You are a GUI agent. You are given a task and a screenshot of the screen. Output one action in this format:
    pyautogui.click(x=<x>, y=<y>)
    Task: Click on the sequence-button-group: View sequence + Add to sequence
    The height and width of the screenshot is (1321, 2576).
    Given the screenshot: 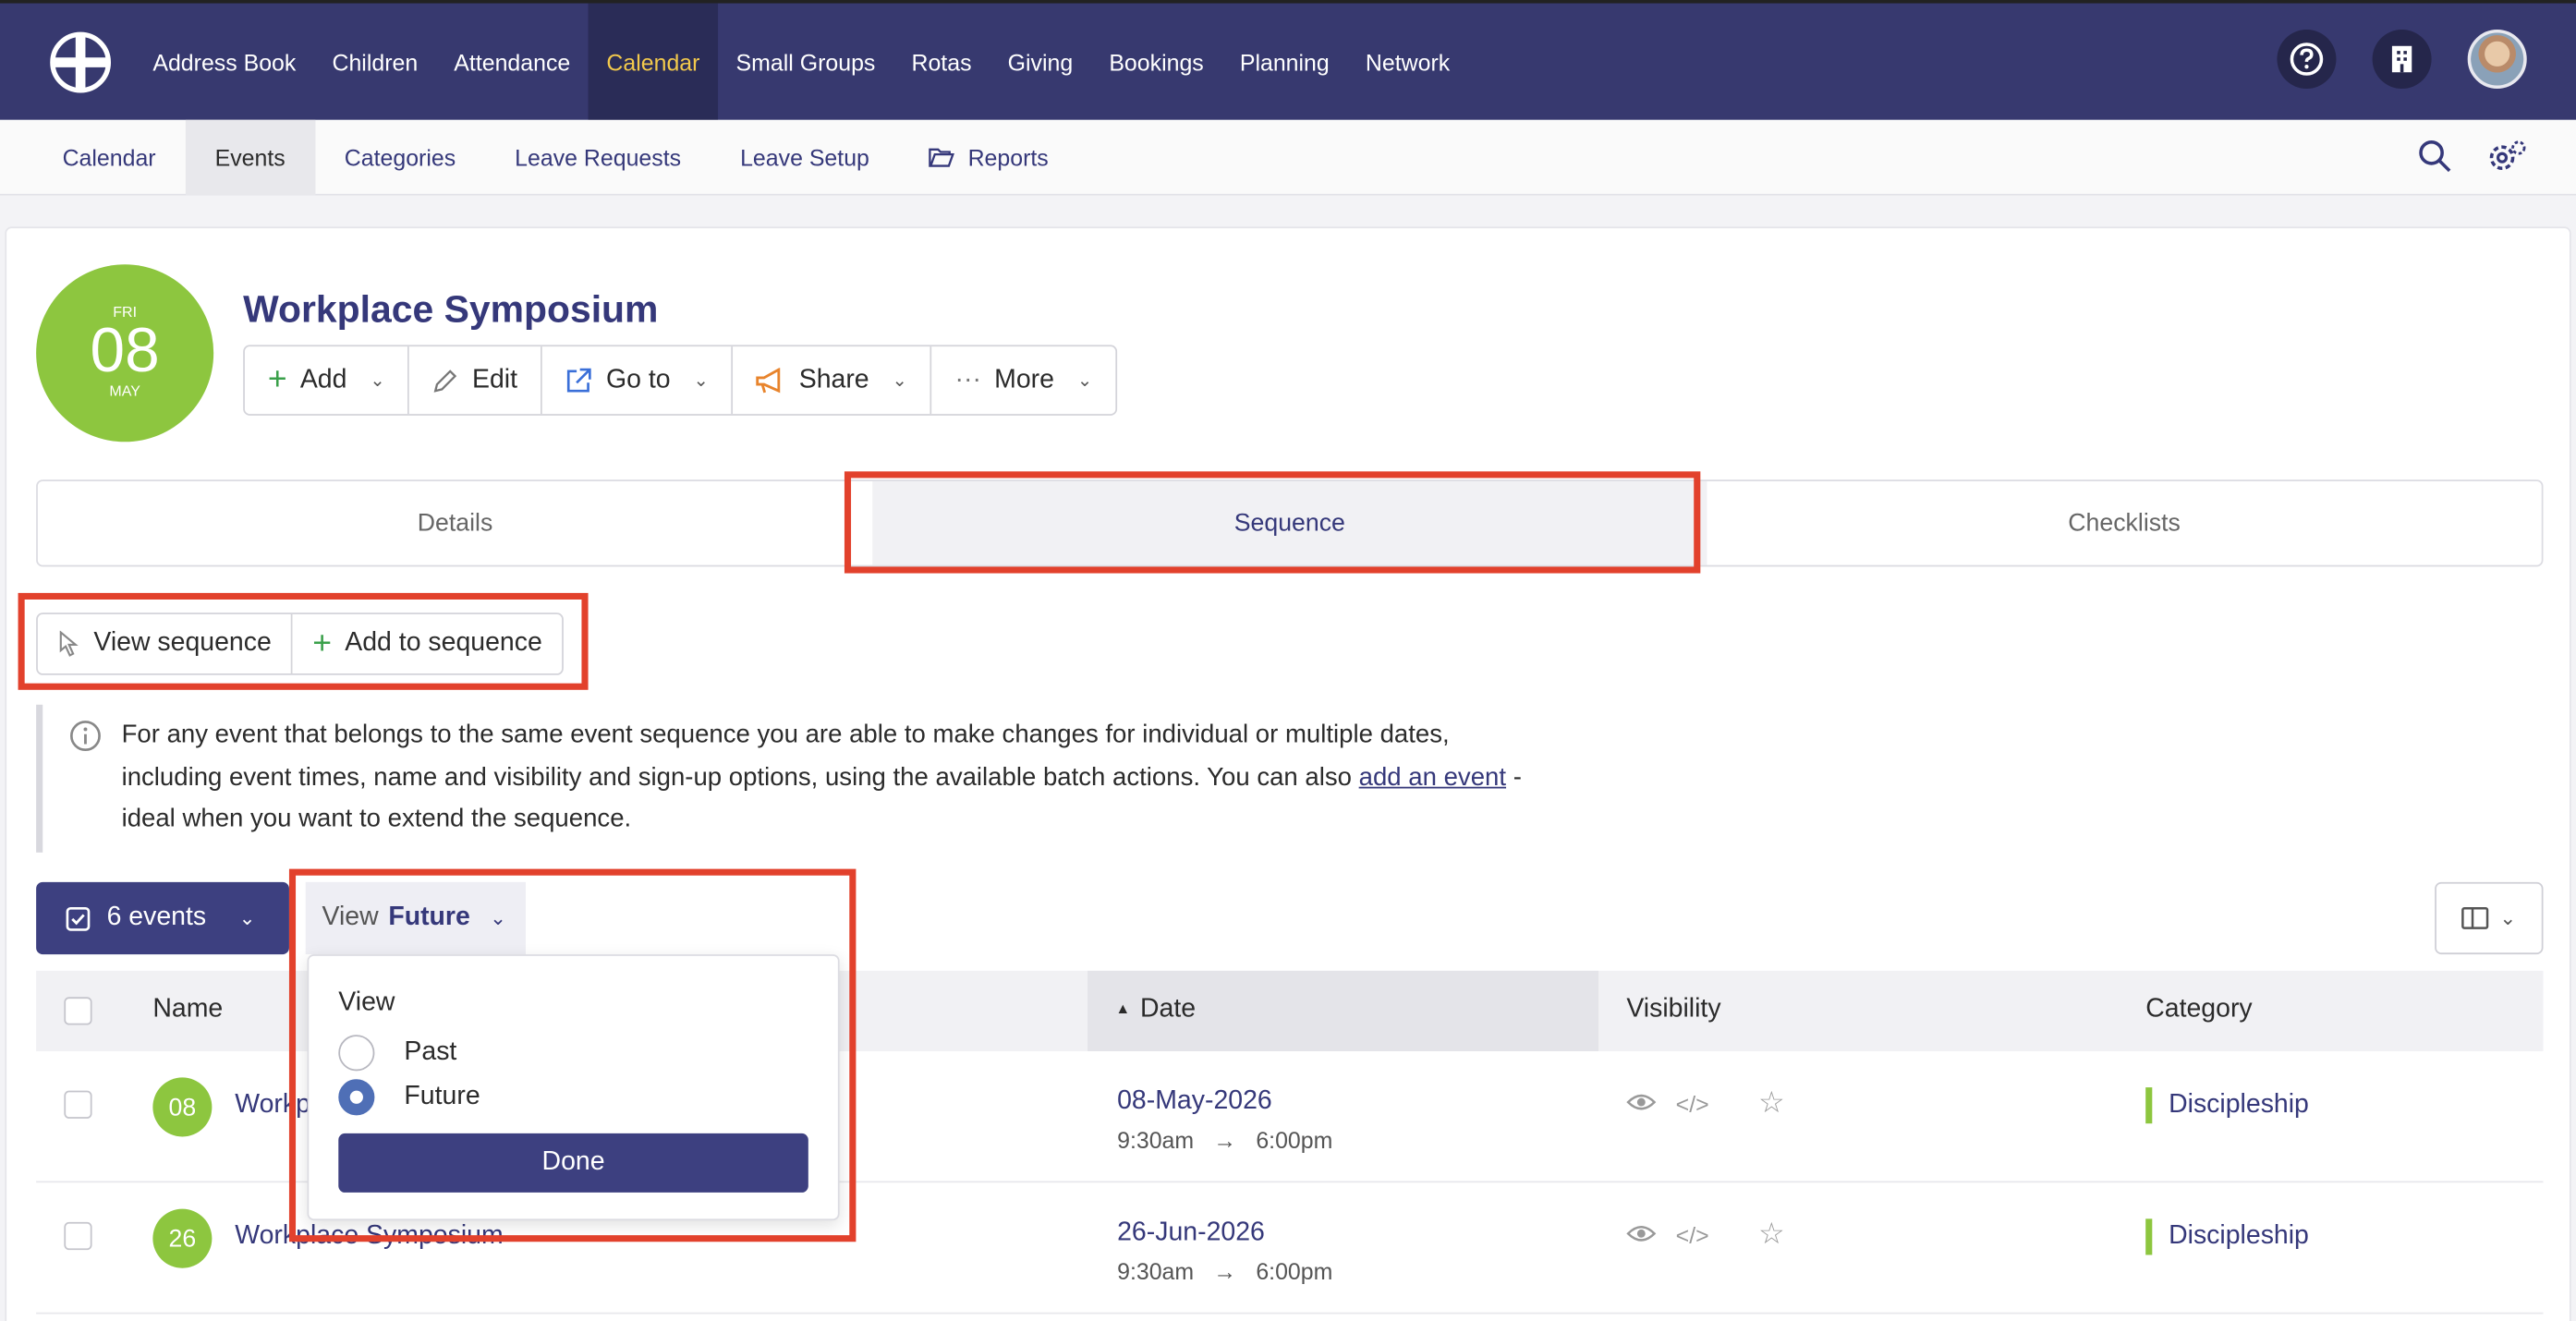 What is the action you would take?
    pyautogui.click(x=300, y=643)
    